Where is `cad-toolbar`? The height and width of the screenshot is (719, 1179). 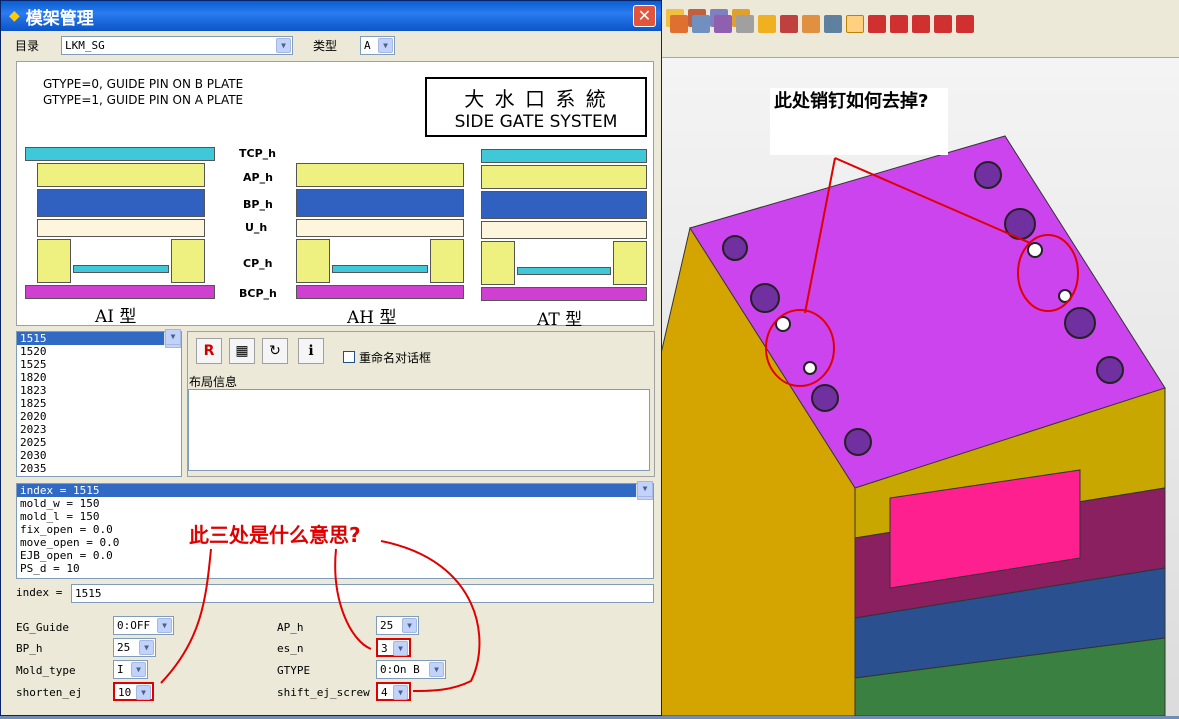 cad-toolbar is located at coordinates (919, 29).